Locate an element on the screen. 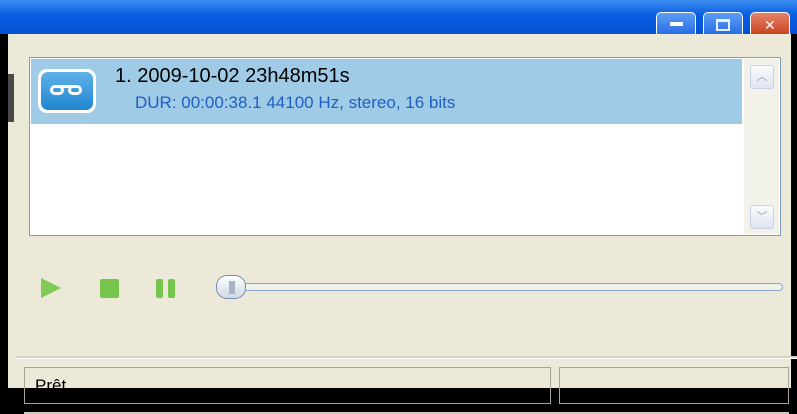  play-icon is located at coordinates (51, 288).